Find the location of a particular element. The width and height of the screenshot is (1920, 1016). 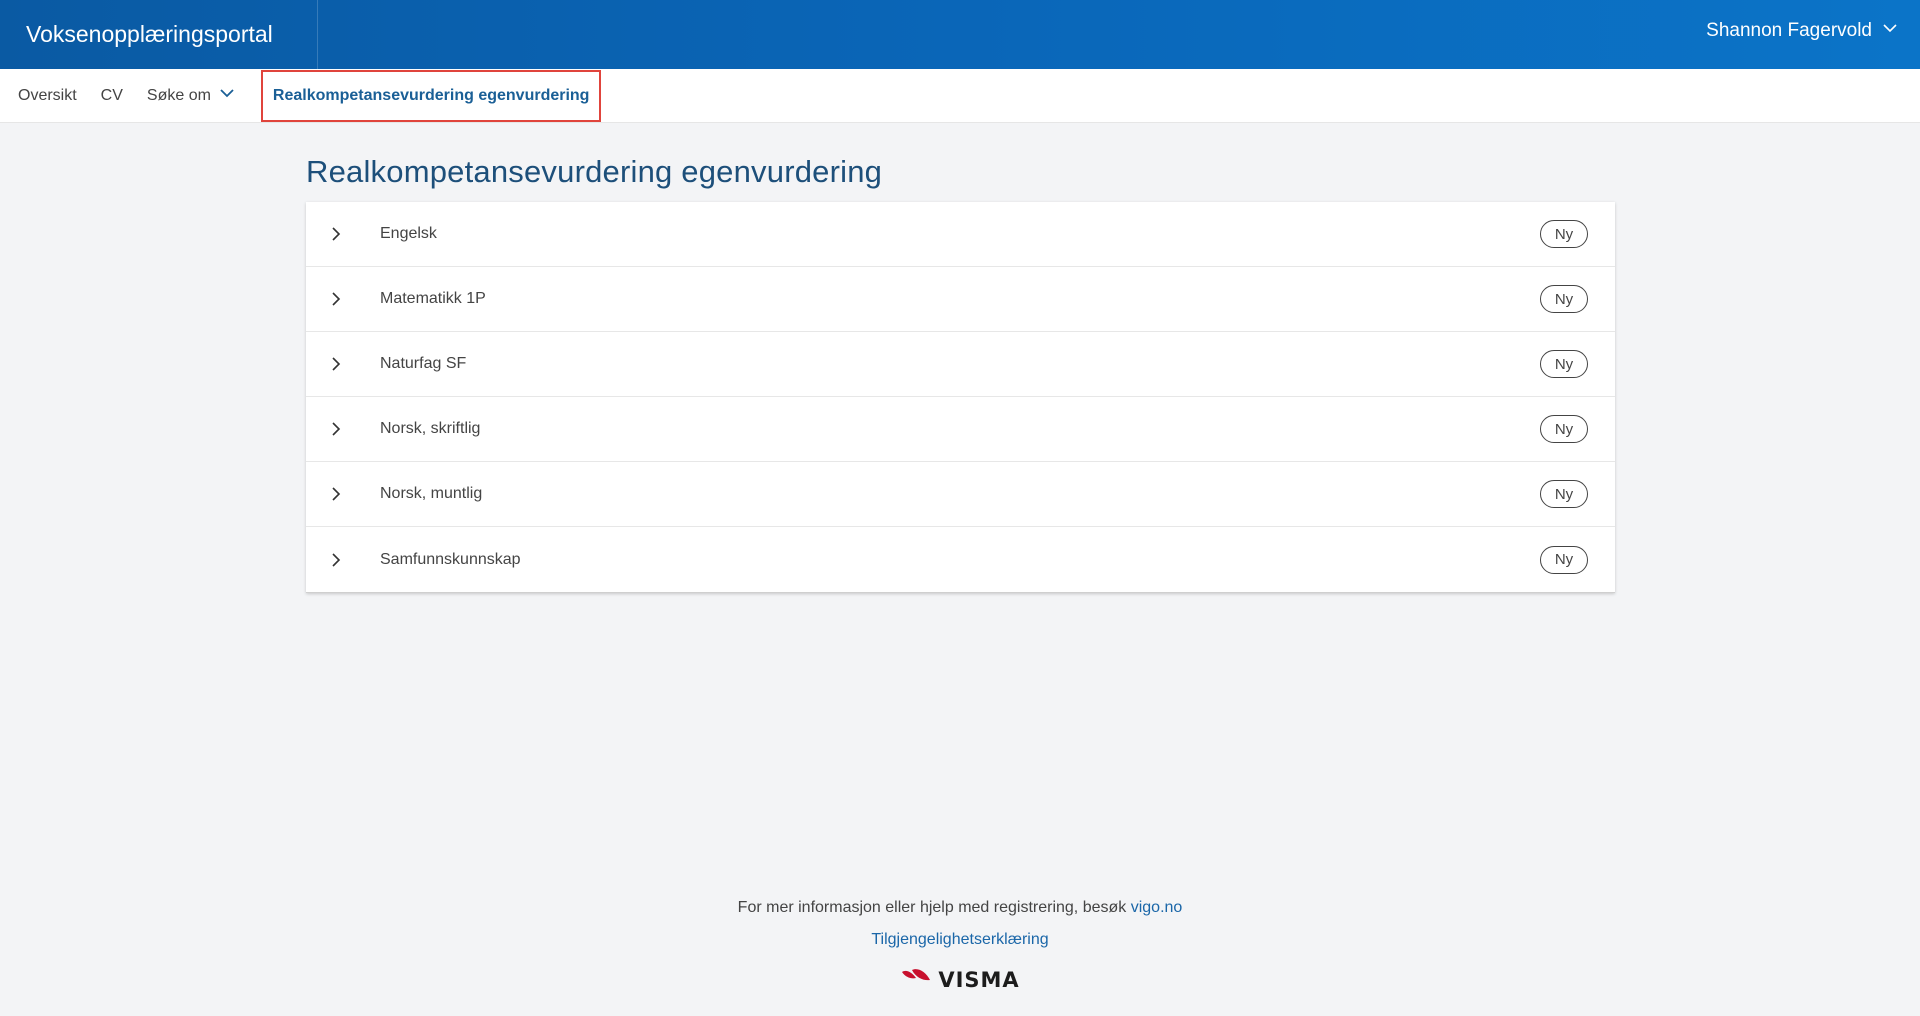

list-item-label: Norsk, skriftlig is located at coordinates (430, 428).